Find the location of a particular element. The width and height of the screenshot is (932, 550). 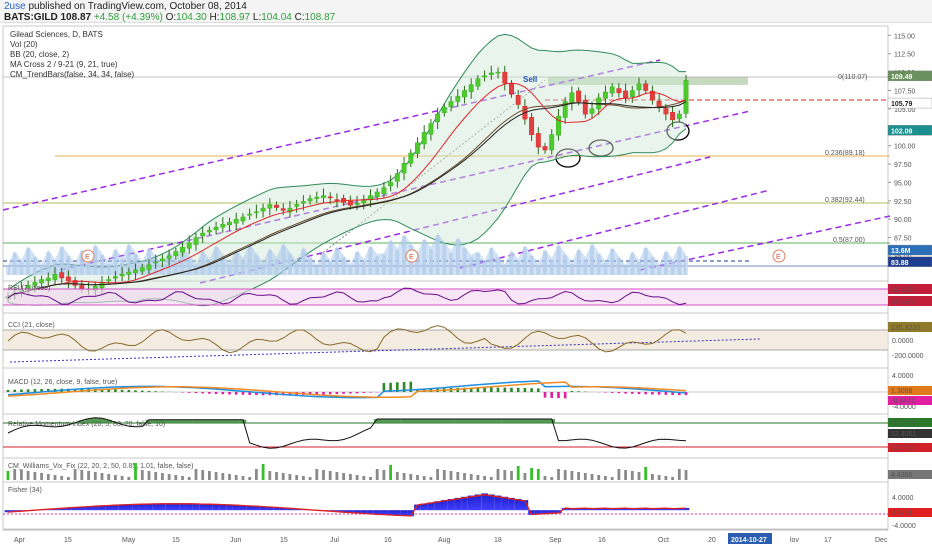

fisher-label: Fisher (34) is located at coordinates (25, 490).